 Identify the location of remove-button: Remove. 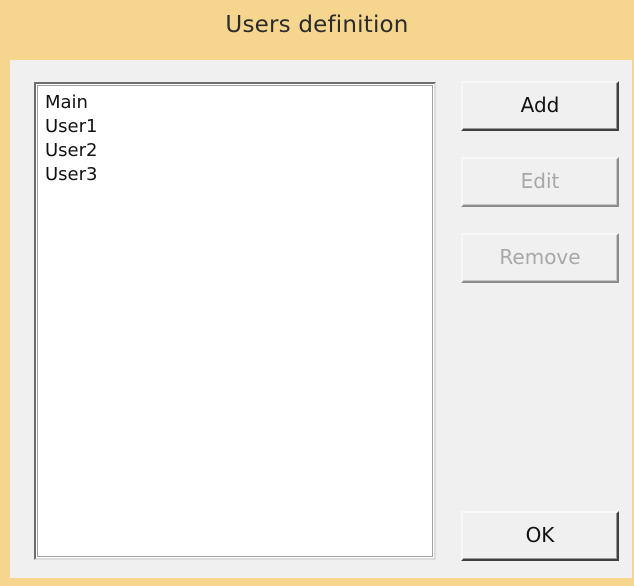
(540, 258).